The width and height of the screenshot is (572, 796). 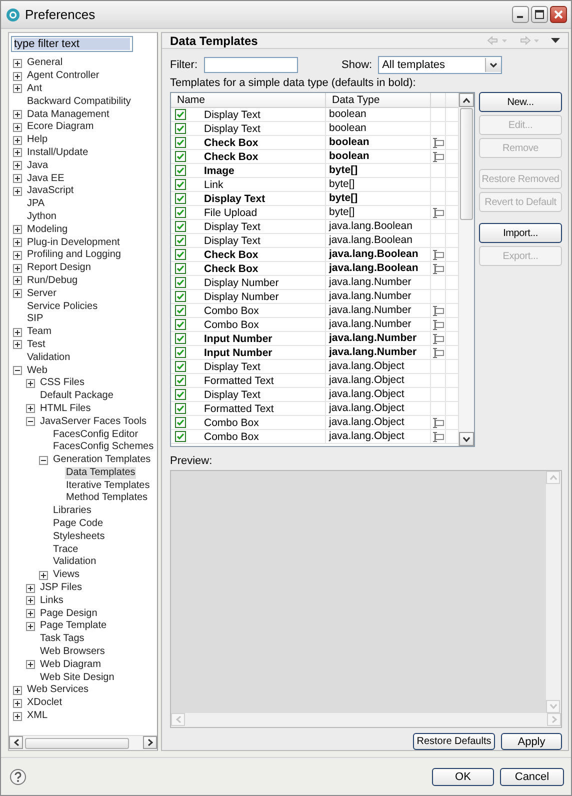 I want to click on tree-item: Ant, so click(x=35, y=88).